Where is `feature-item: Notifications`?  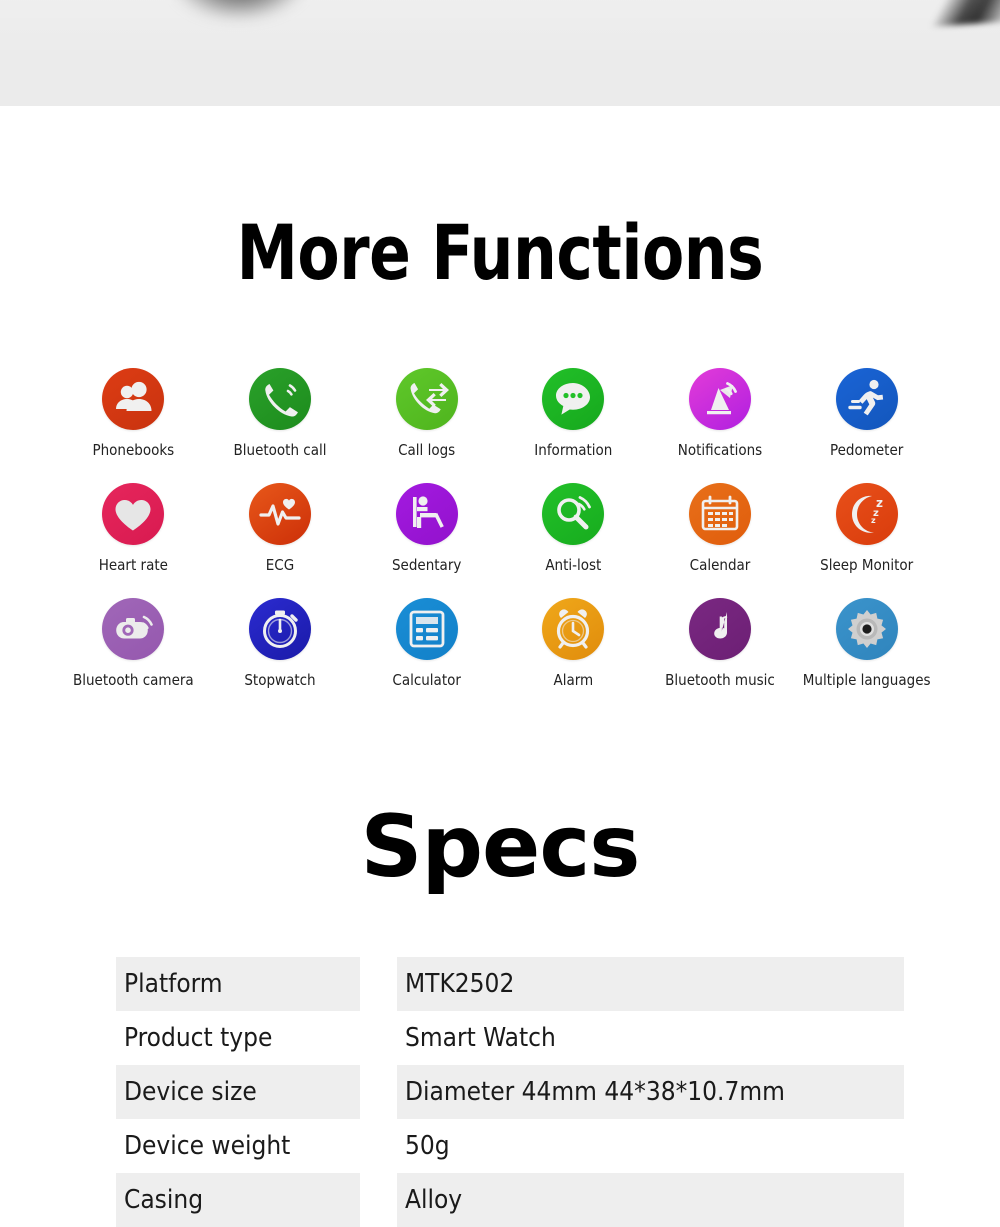
feature-item: Notifications is located at coordinates (720, 413).